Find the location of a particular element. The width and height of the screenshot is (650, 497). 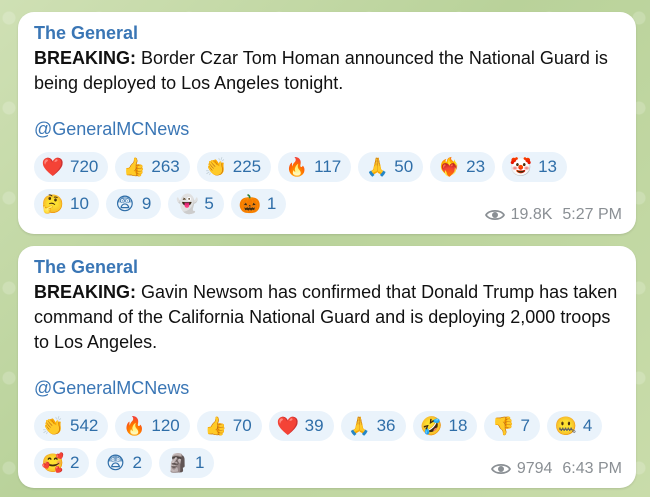

reaction-count: 263 is located at coordinates (165, 166).